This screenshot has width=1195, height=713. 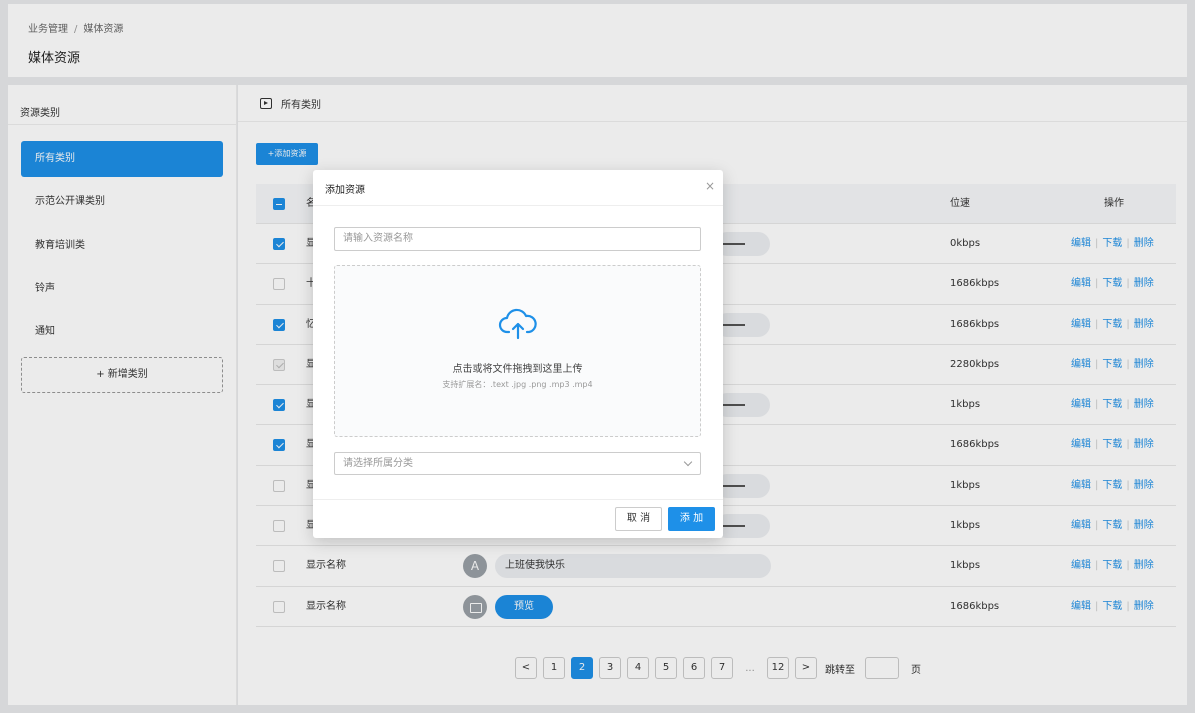 I want to click on category-select: 请选择所属分类, so click(x=517, y=463).